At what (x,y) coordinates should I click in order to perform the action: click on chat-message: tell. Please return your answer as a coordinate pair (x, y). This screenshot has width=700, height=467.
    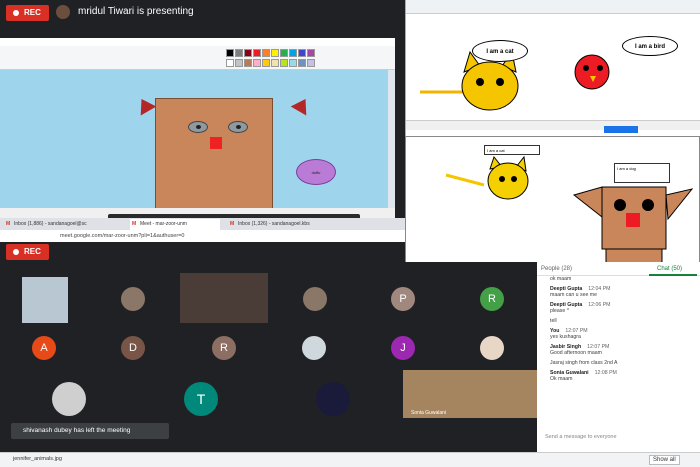
    Looking at the image, I should click on (553, 321).